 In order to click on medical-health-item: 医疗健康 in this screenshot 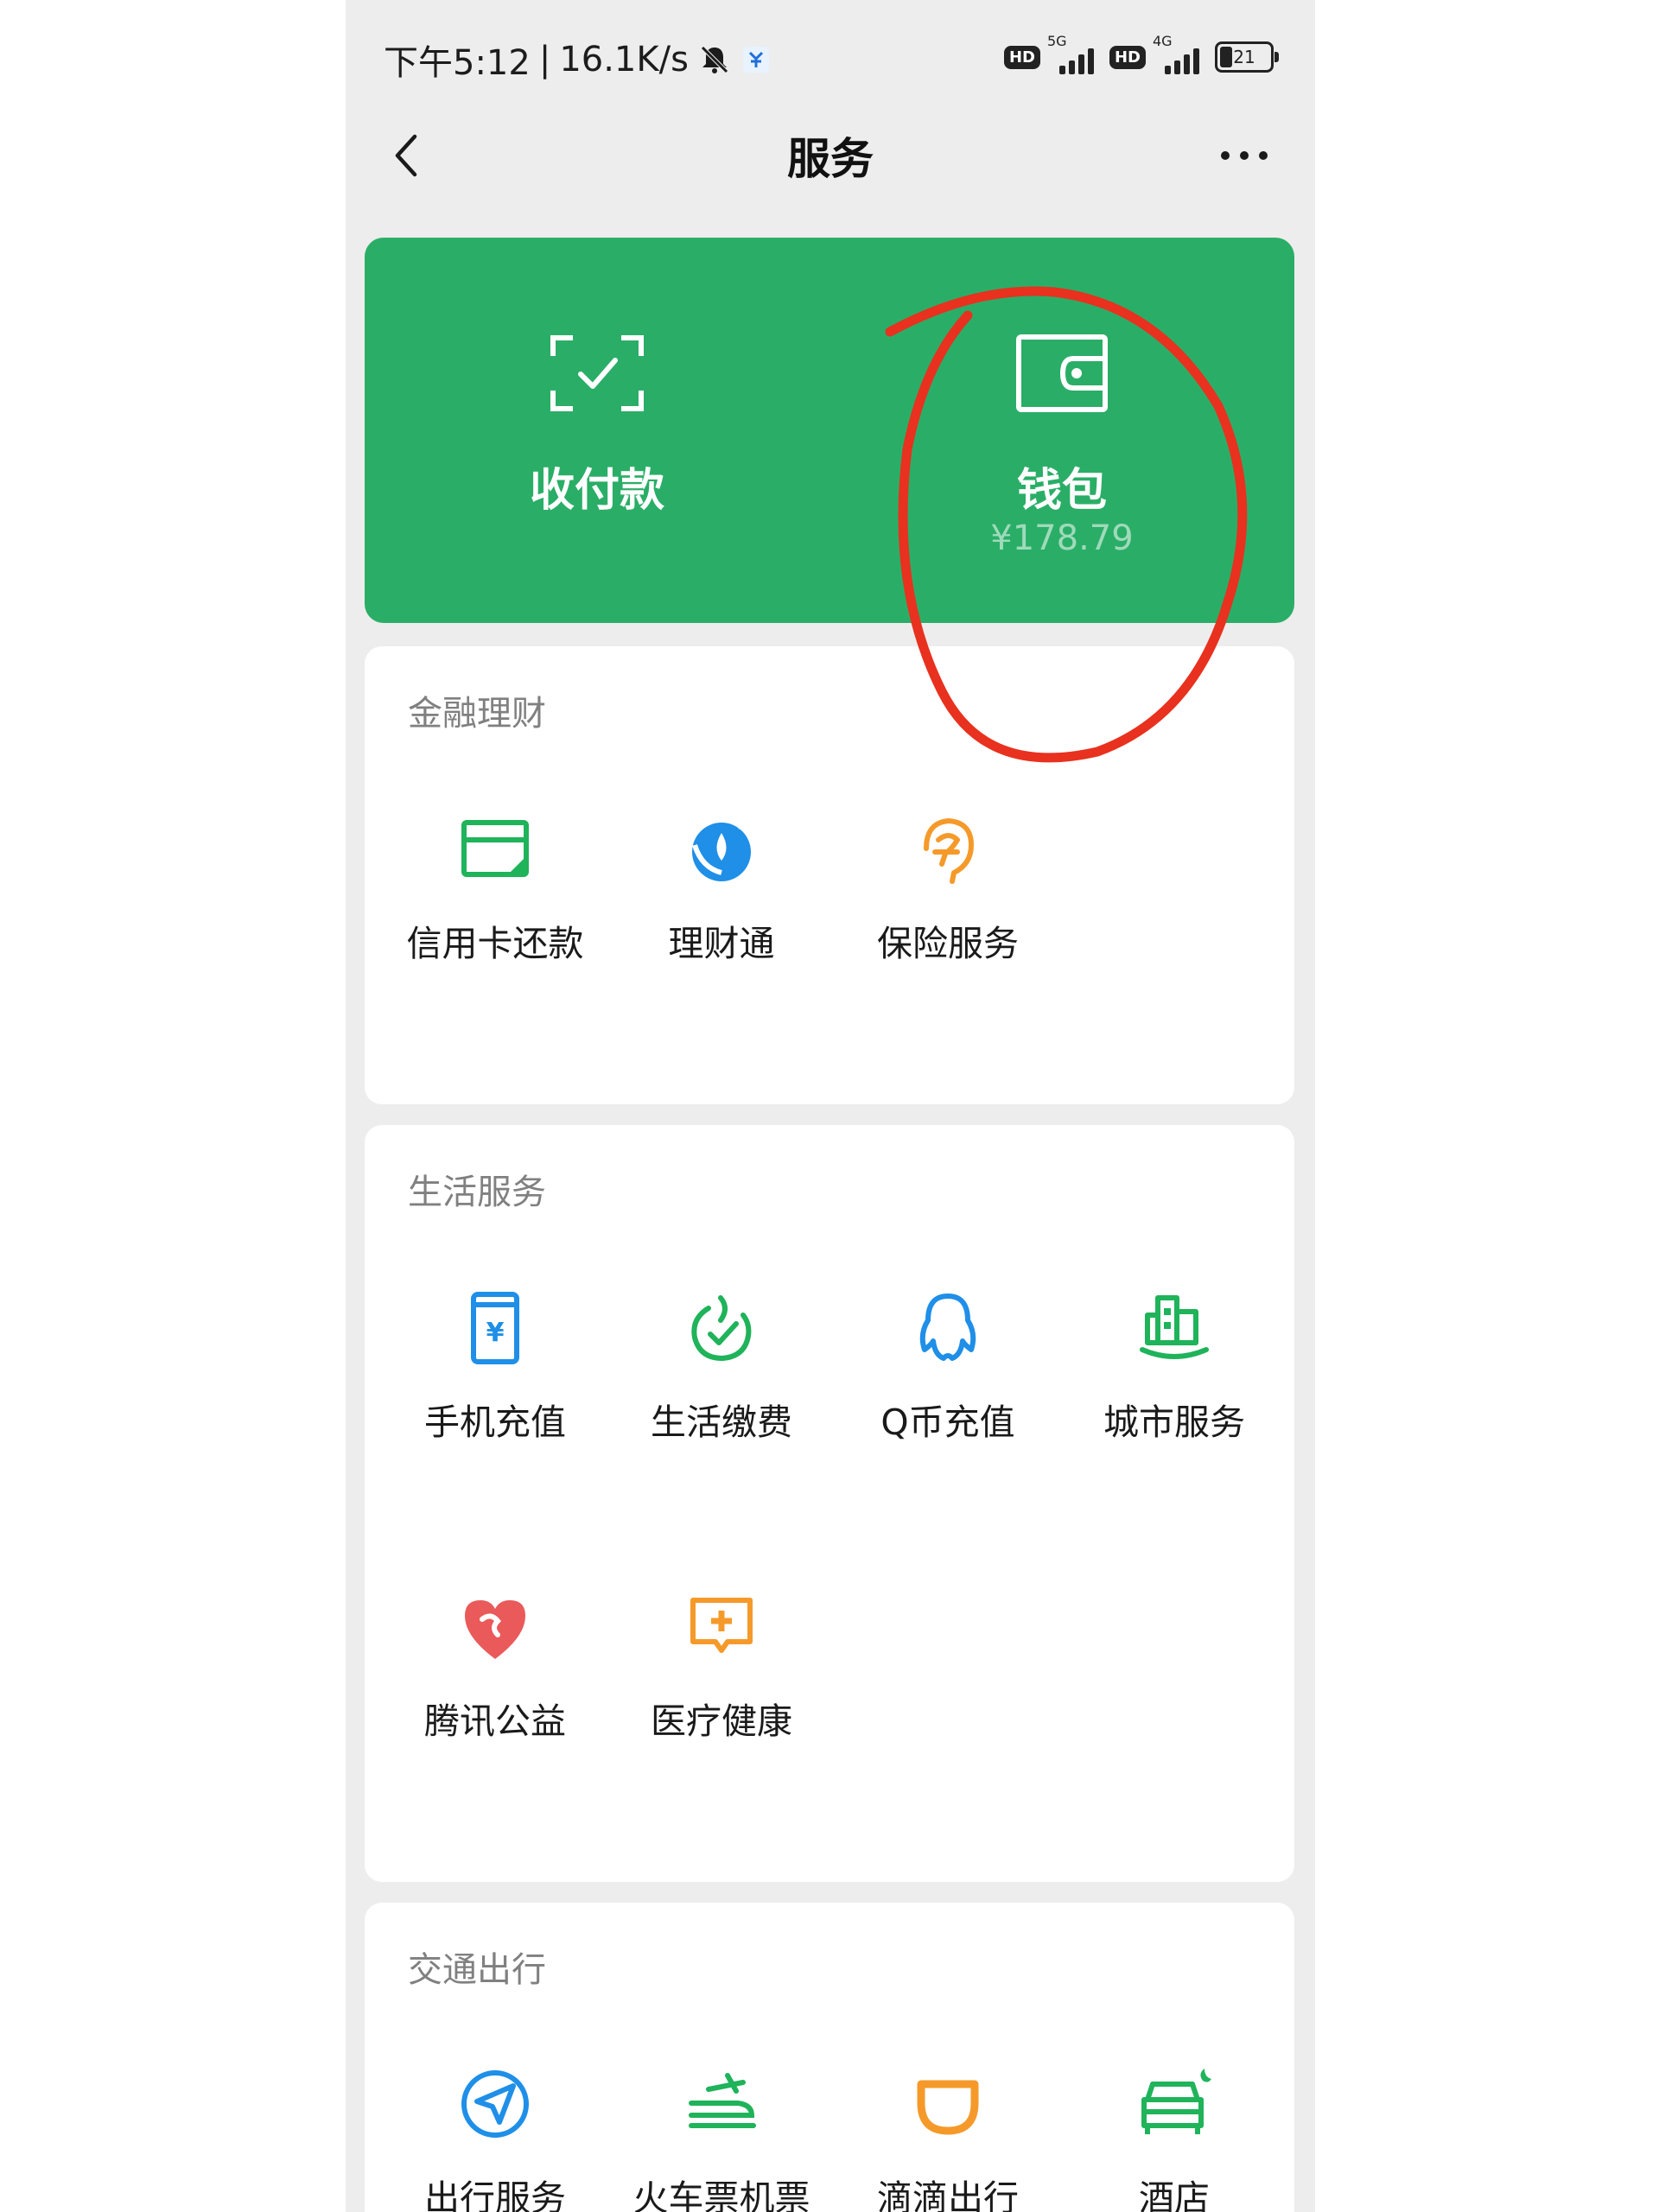, I will do `click(721, 1696)`.